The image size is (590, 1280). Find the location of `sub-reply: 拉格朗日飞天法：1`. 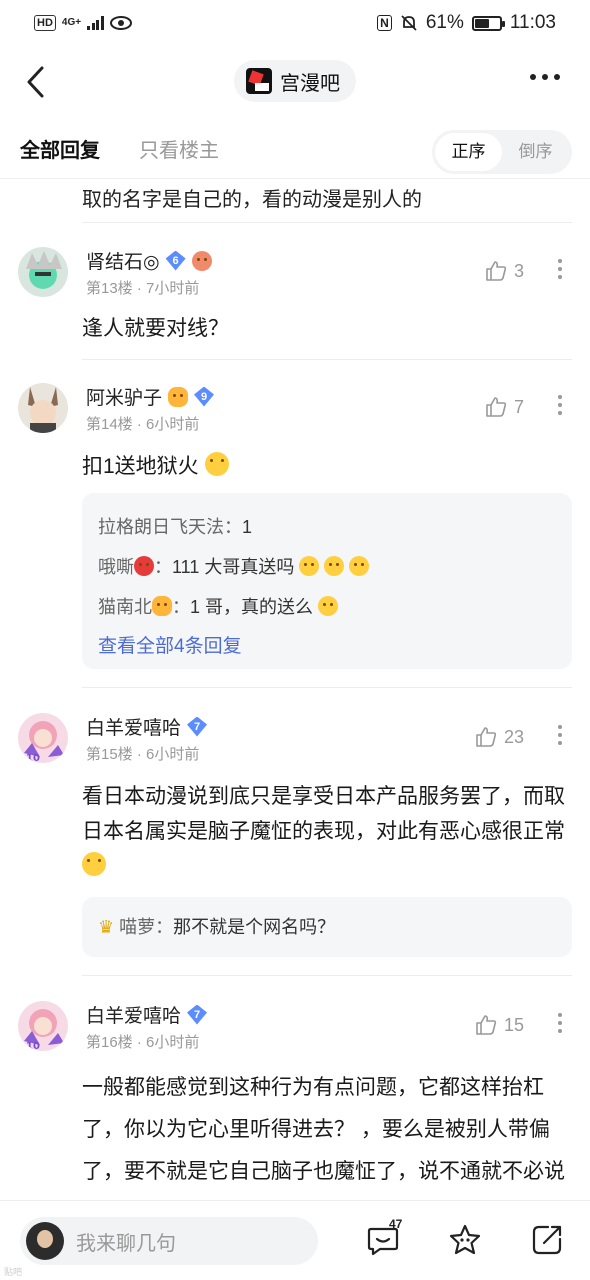

sub-reply: 拉格朗日飞天法：1 is located at coordinates (327, 527).